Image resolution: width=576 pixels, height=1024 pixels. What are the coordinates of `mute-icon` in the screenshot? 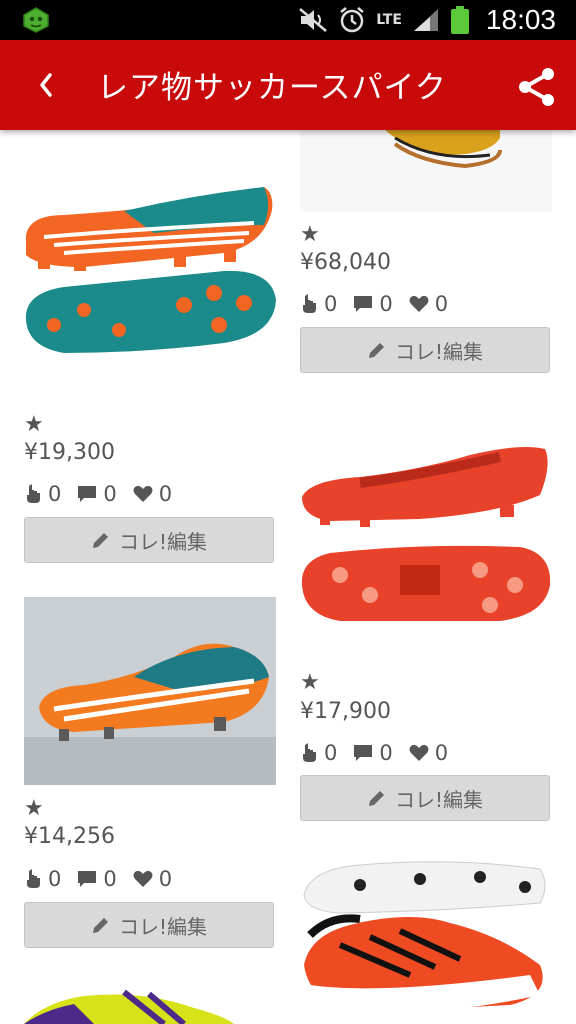 It's located at (313, 20).